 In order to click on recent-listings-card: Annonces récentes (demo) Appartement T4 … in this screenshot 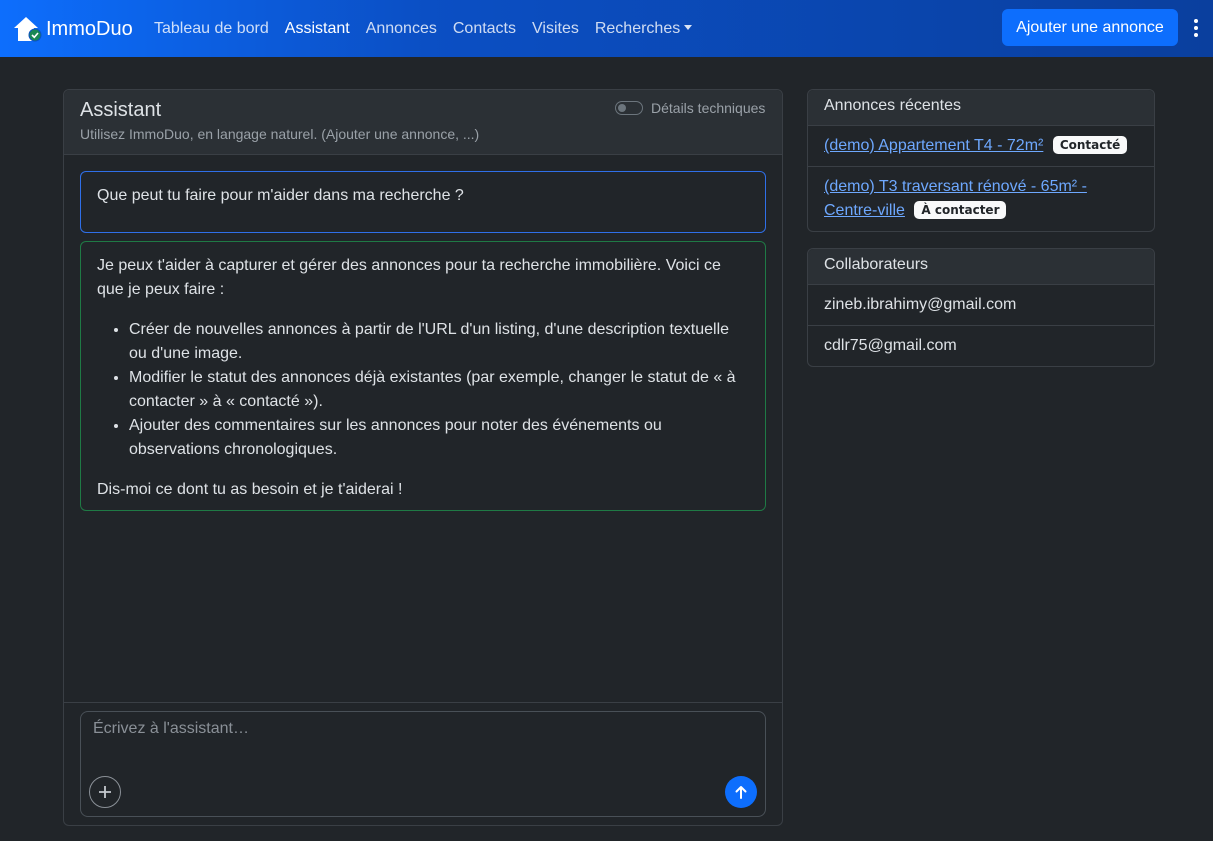, I will do `click(981, 160)`.